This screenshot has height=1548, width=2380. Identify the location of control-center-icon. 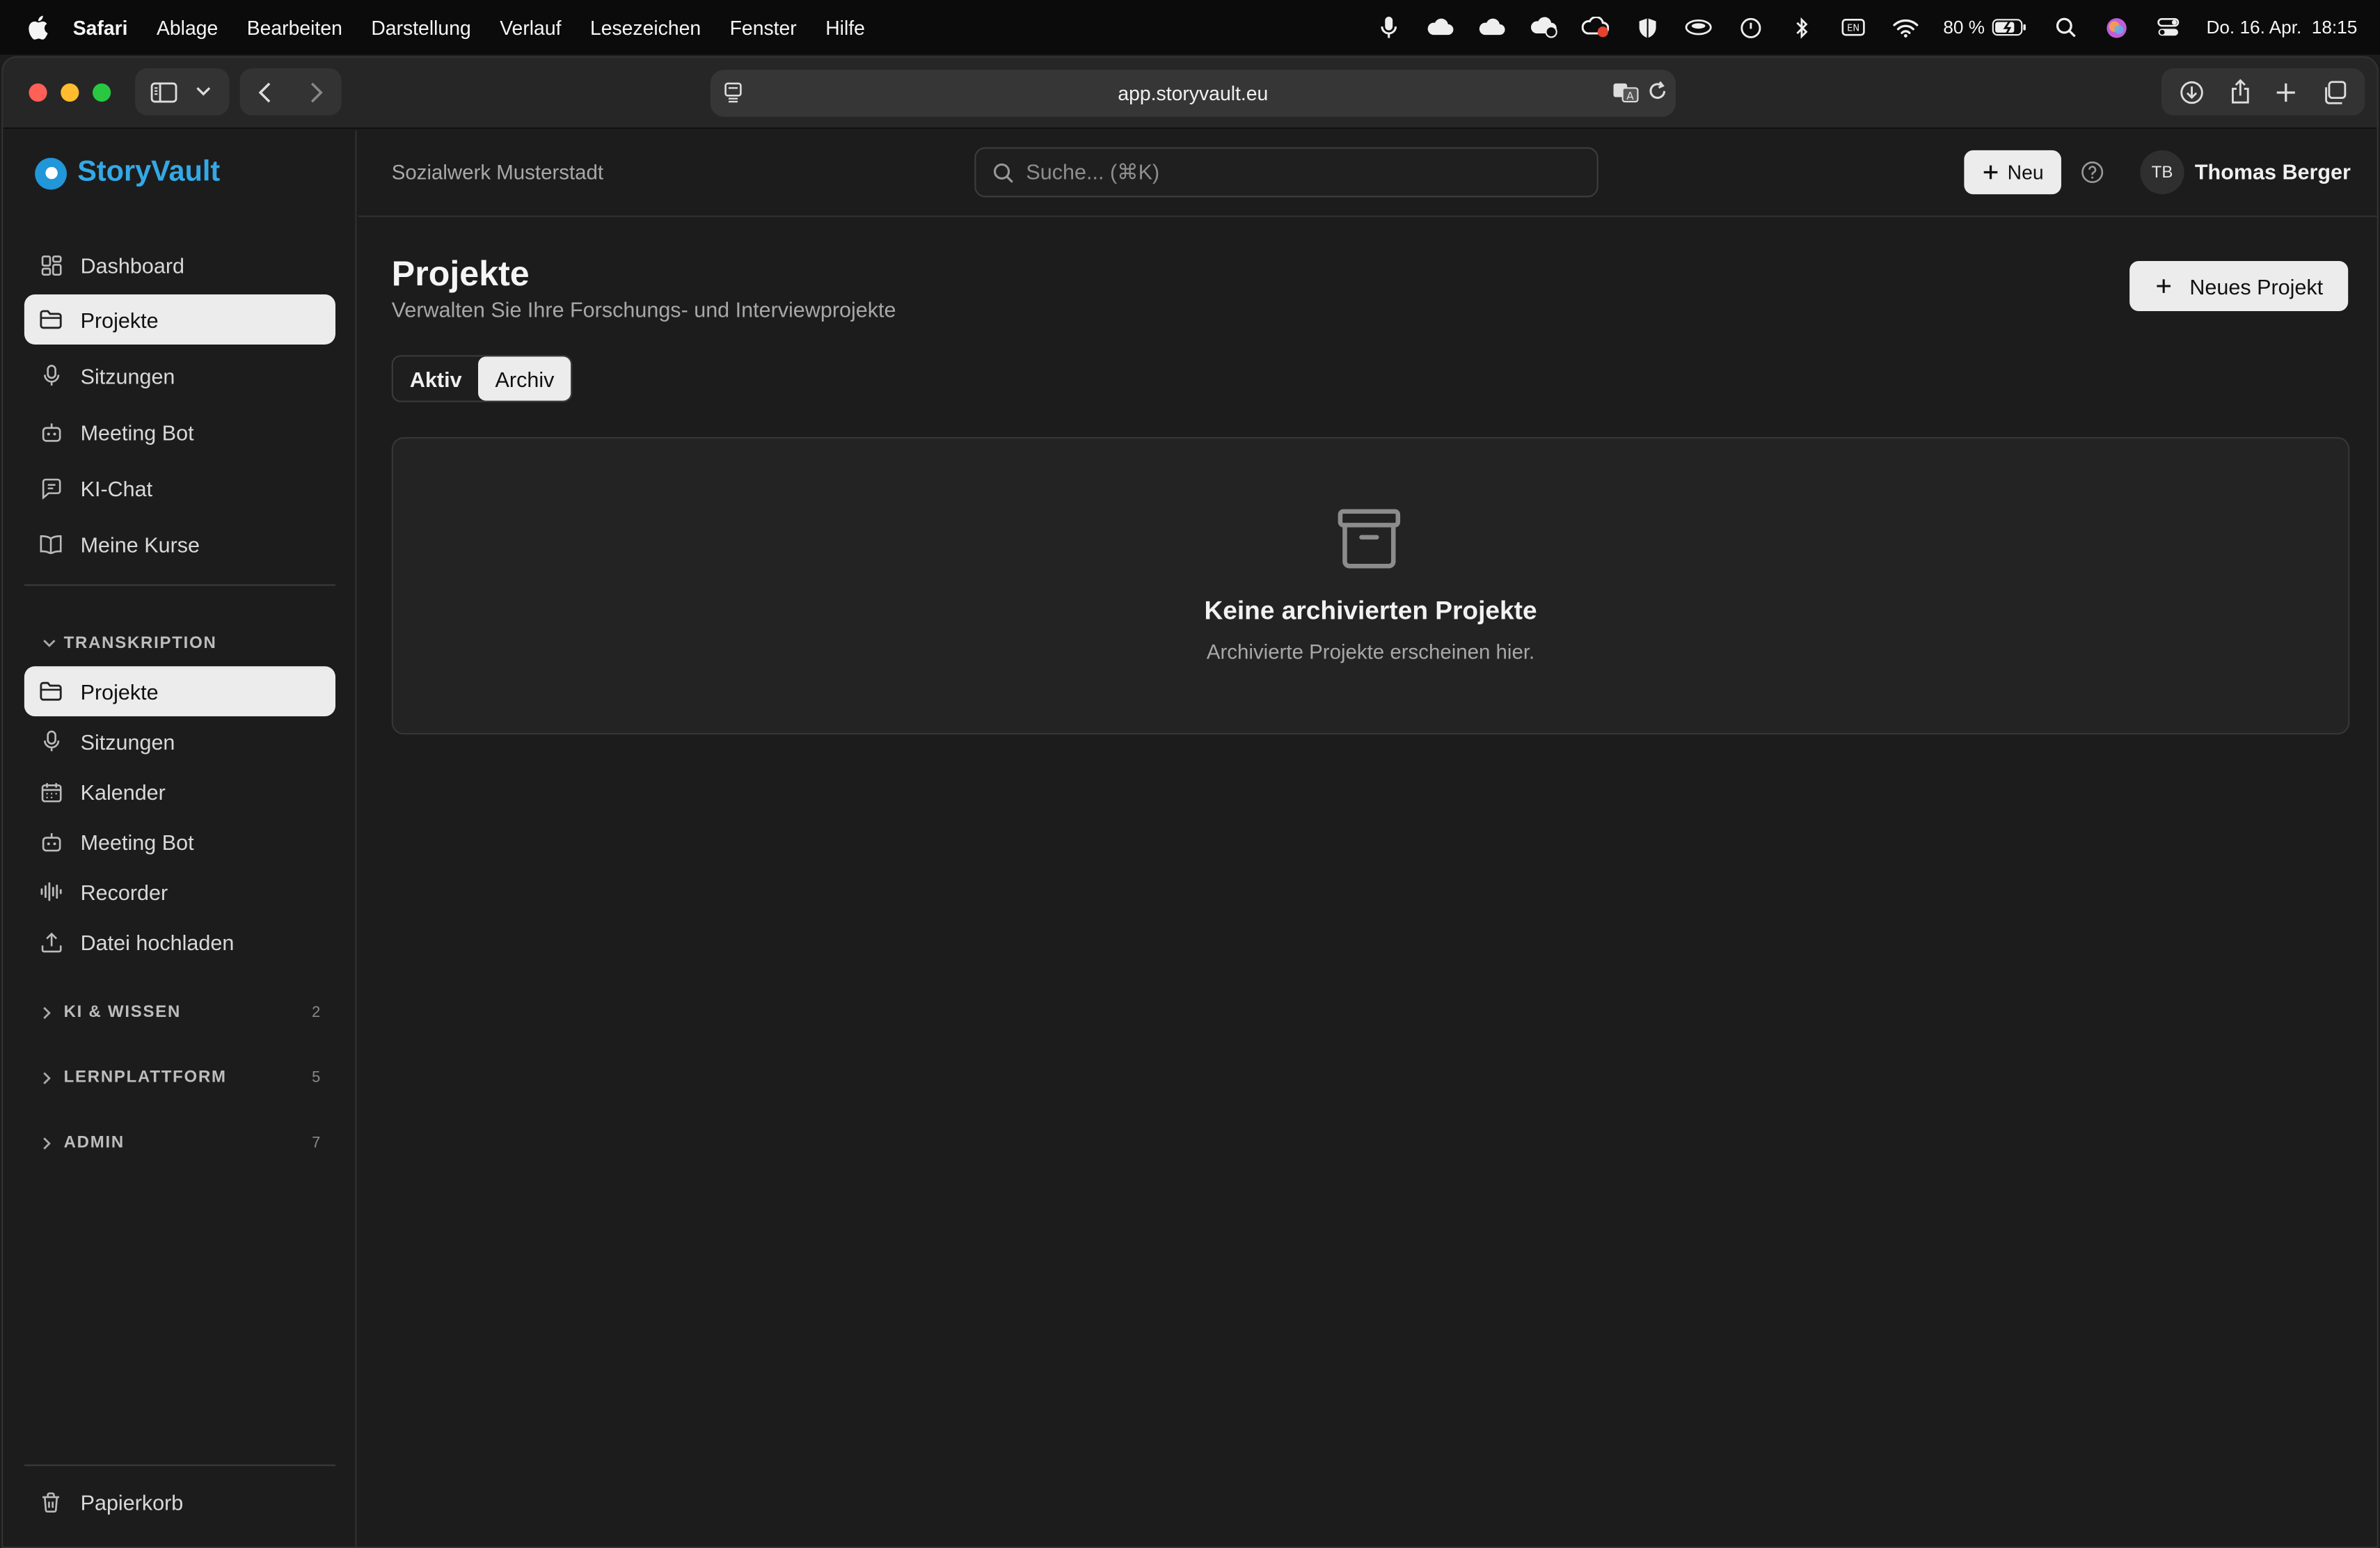
(2168, 27).